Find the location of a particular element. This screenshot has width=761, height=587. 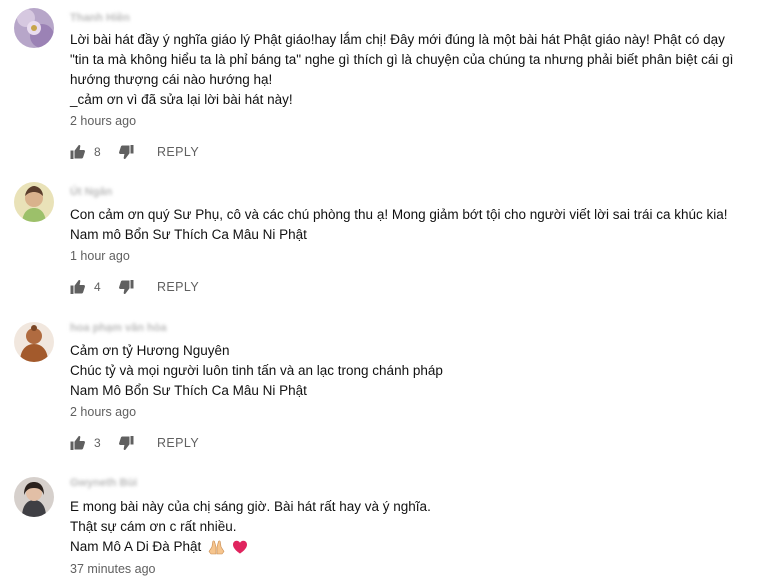

comment-author: hoa phạm văn hòa is located at coordinates (118, 328).